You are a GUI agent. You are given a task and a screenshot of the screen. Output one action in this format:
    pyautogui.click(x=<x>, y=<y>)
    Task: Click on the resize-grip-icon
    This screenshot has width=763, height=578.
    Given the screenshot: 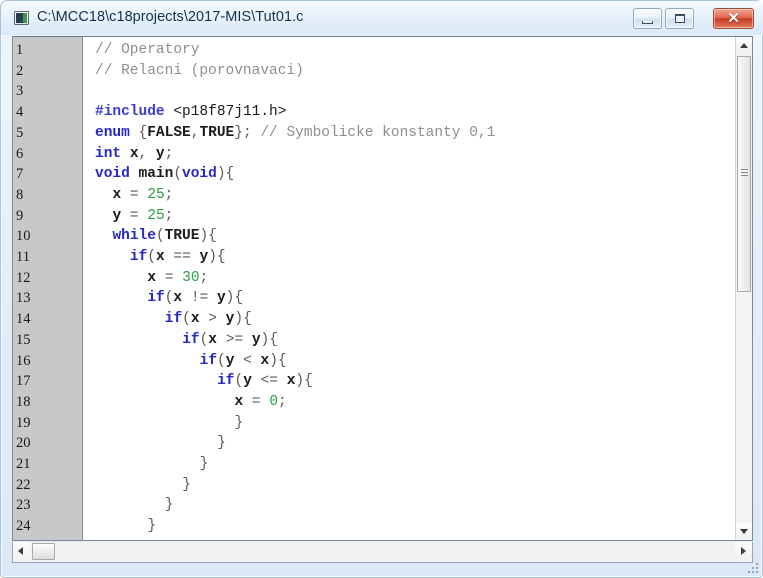 What is the action you would take?
    pyautogui.click(x=752, y=567)
    